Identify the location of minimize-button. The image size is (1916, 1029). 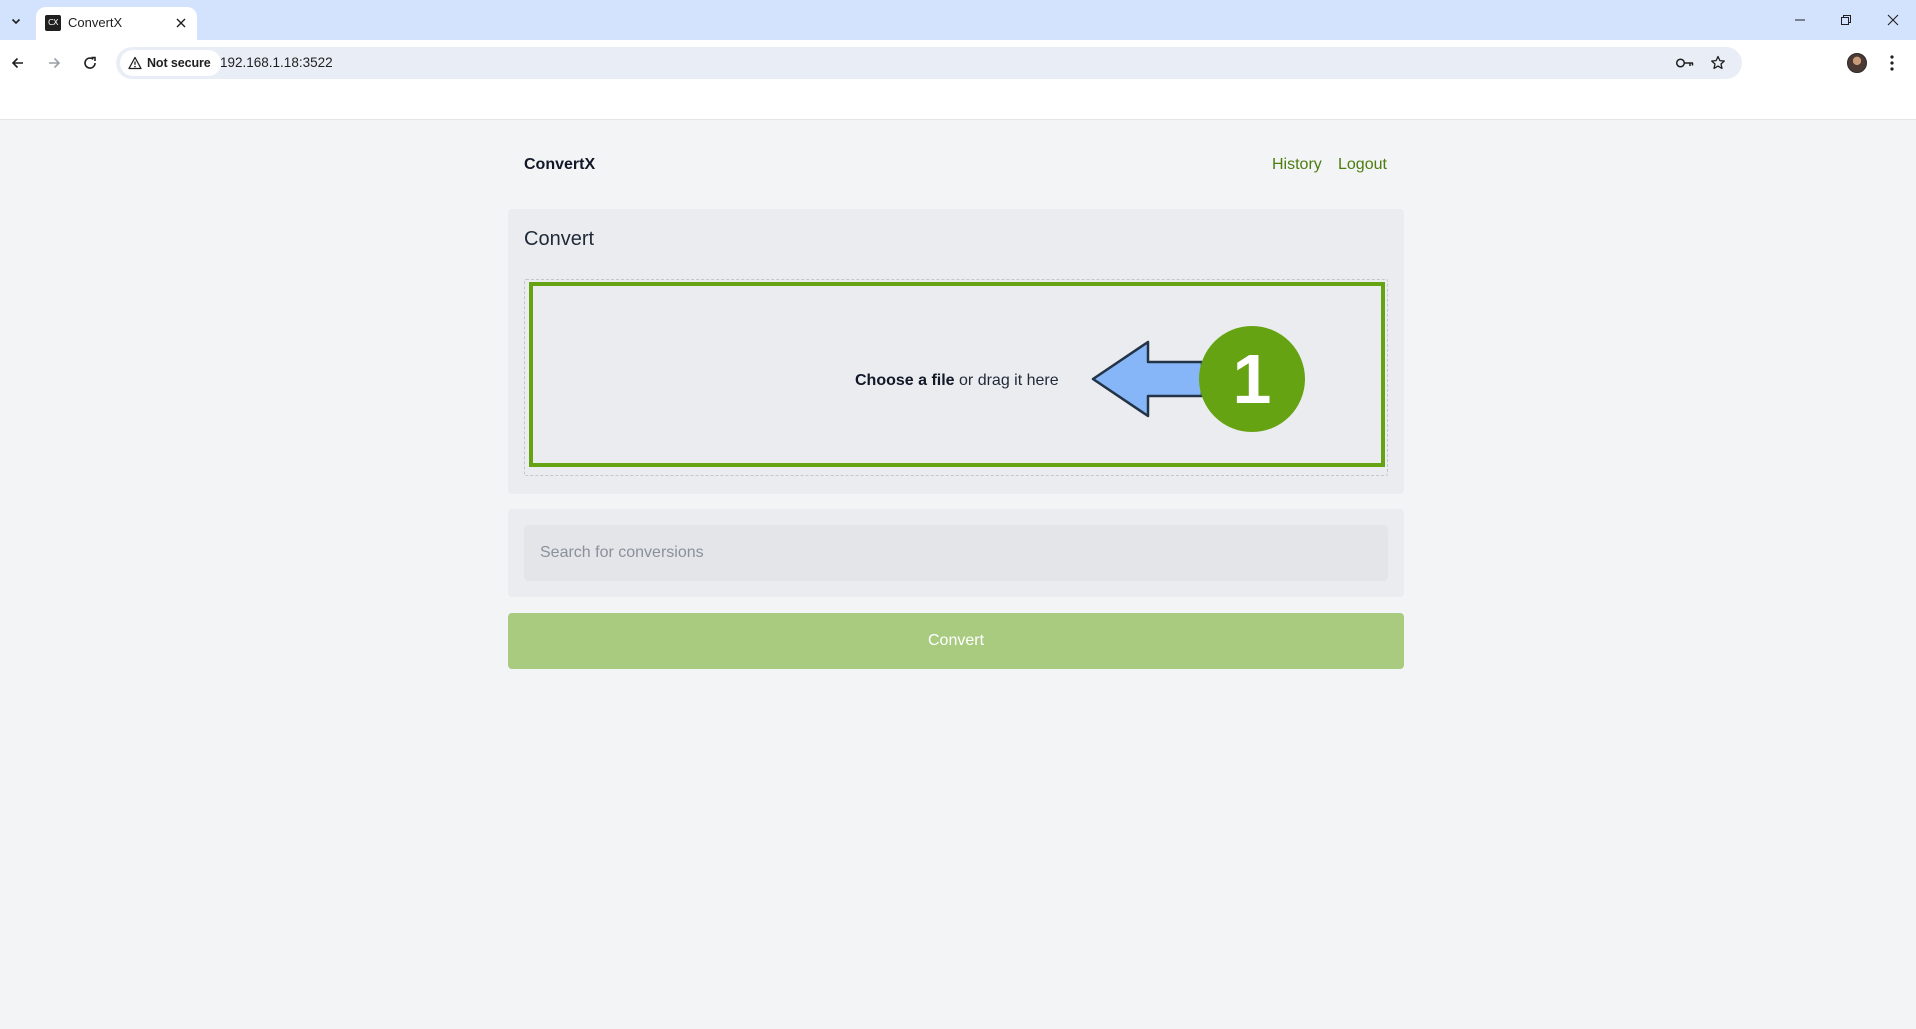
(1800, 20).